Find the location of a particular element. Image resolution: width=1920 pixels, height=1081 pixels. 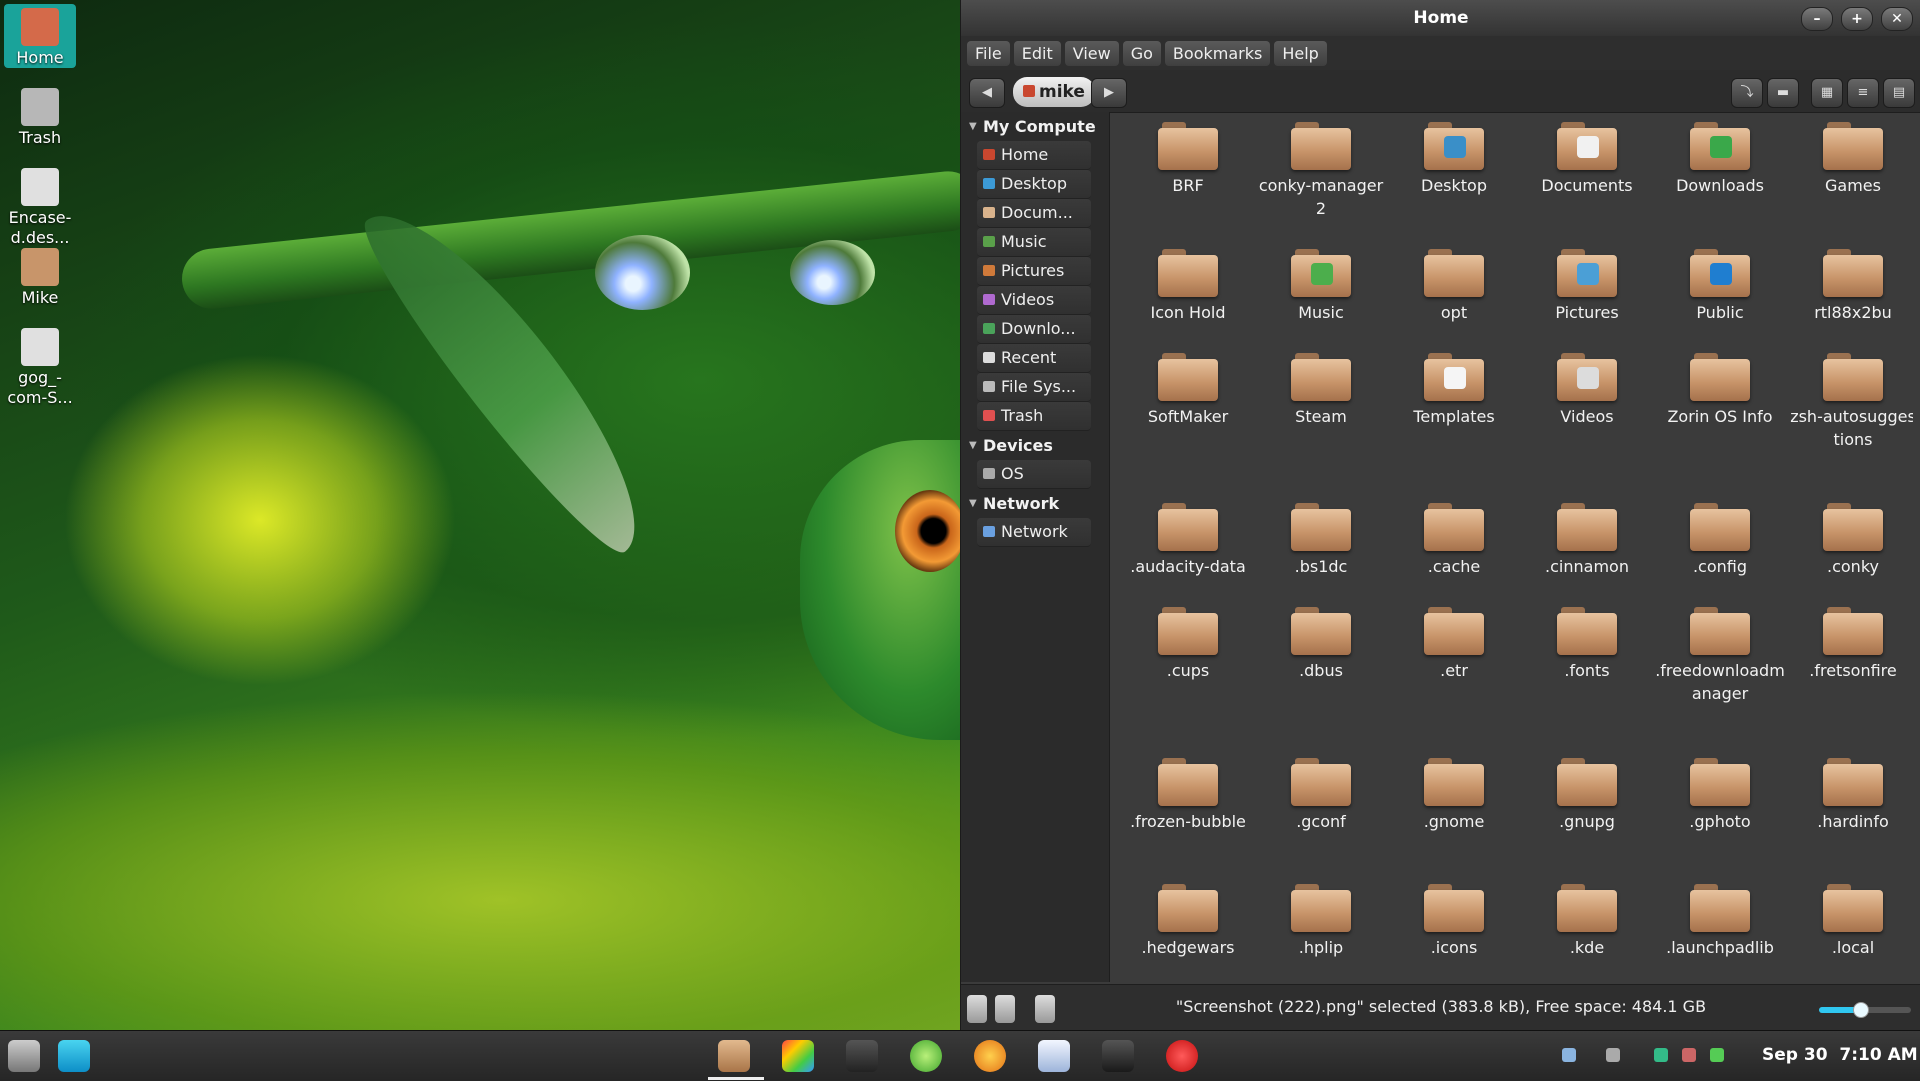

maximize-button: + is located at coordinates (1857, 19).